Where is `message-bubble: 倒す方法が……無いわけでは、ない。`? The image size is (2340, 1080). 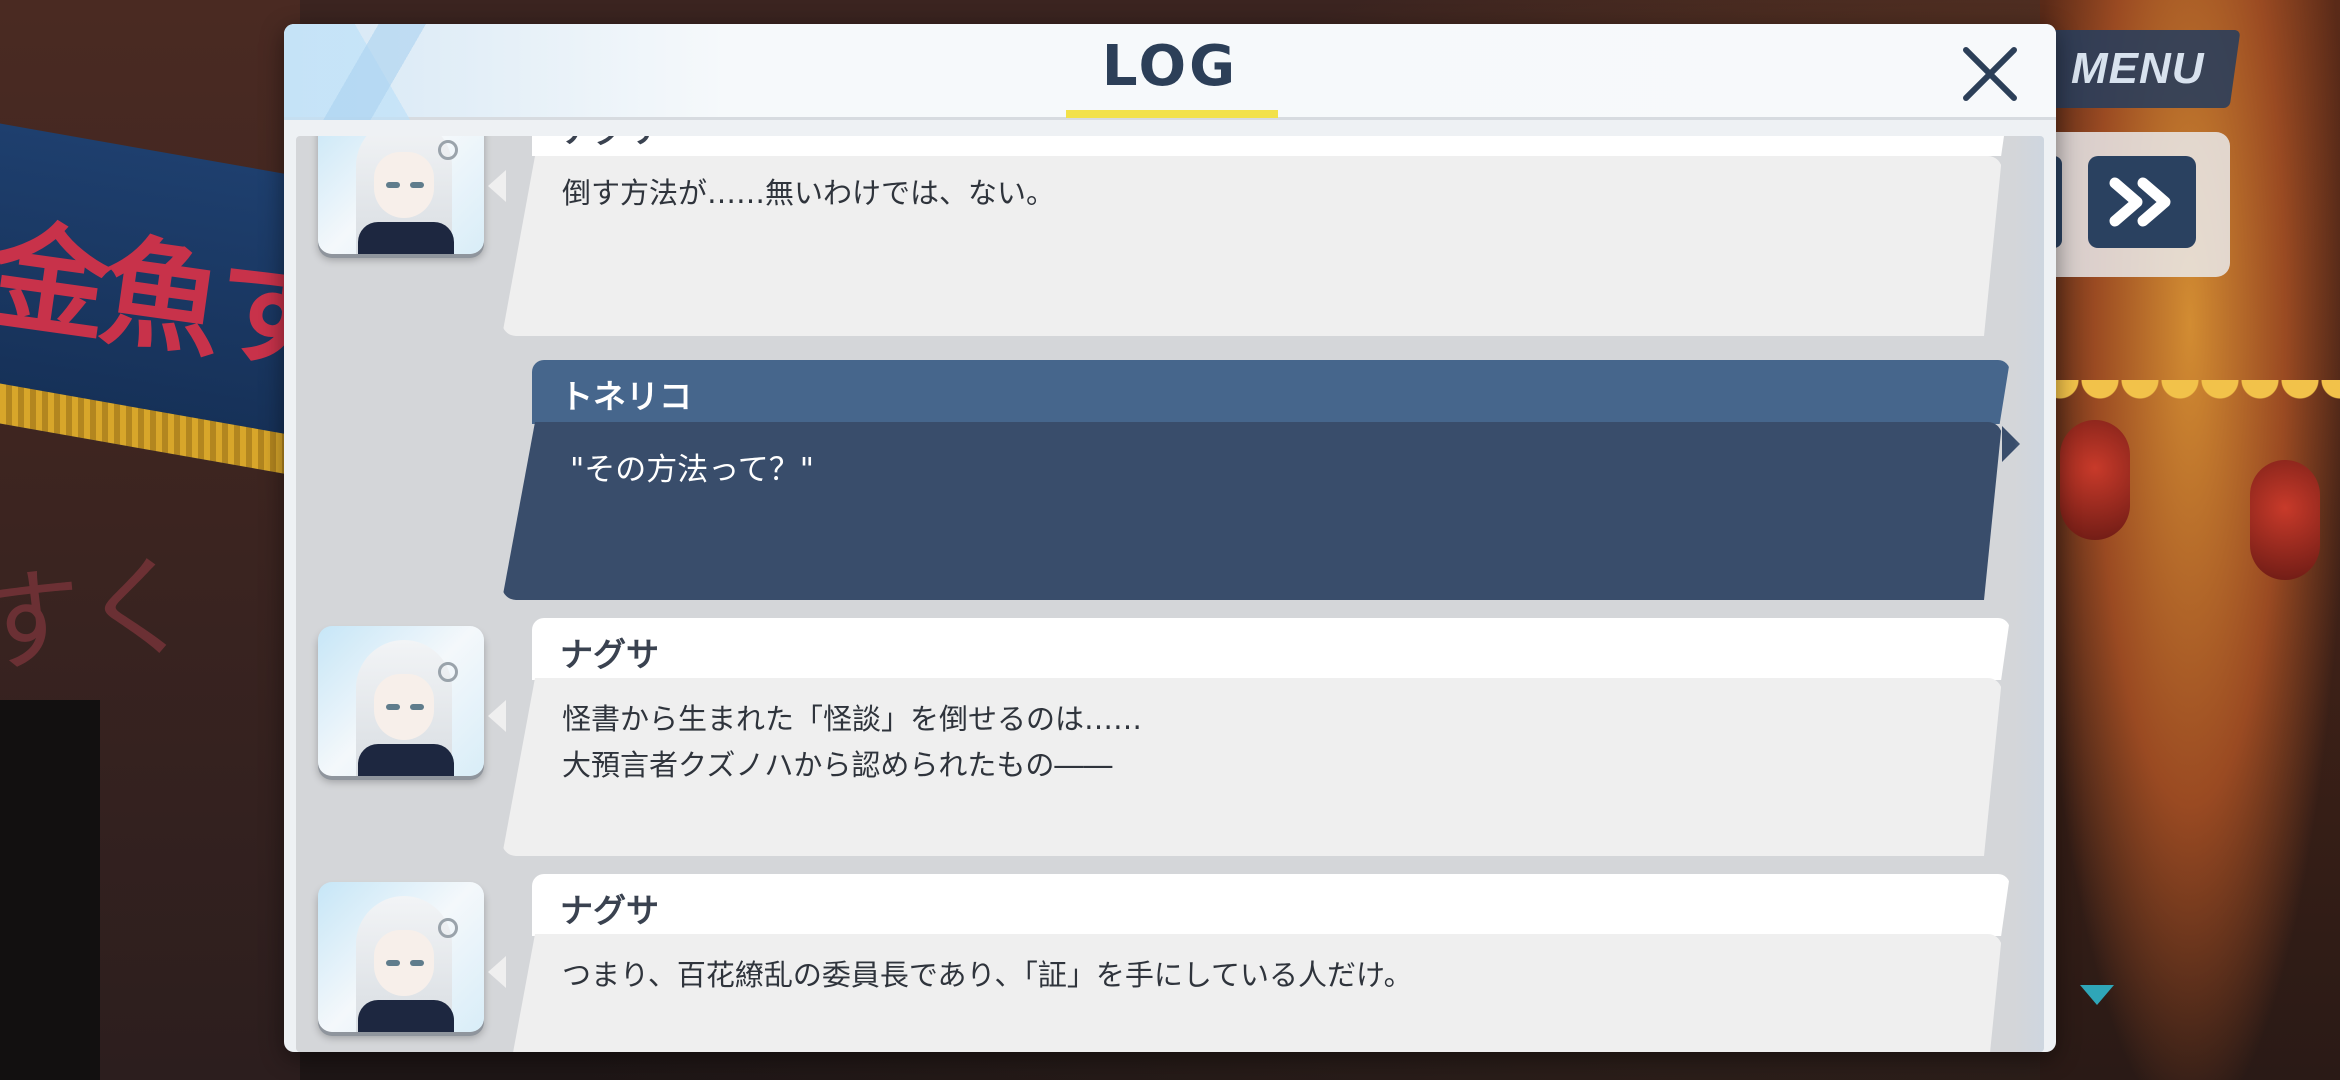 message-bubble: 倒す方法が……無いわけでは、ない。 is located at coordinates (1252, 246).